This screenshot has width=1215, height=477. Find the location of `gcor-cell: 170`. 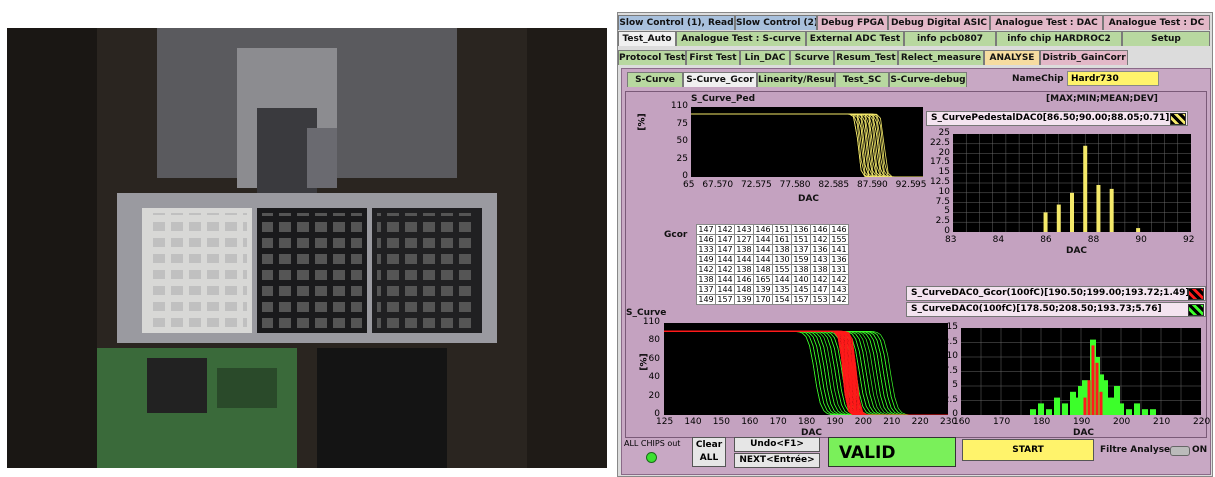

gcor-cell: 170 is located at coordinates (763, 299).